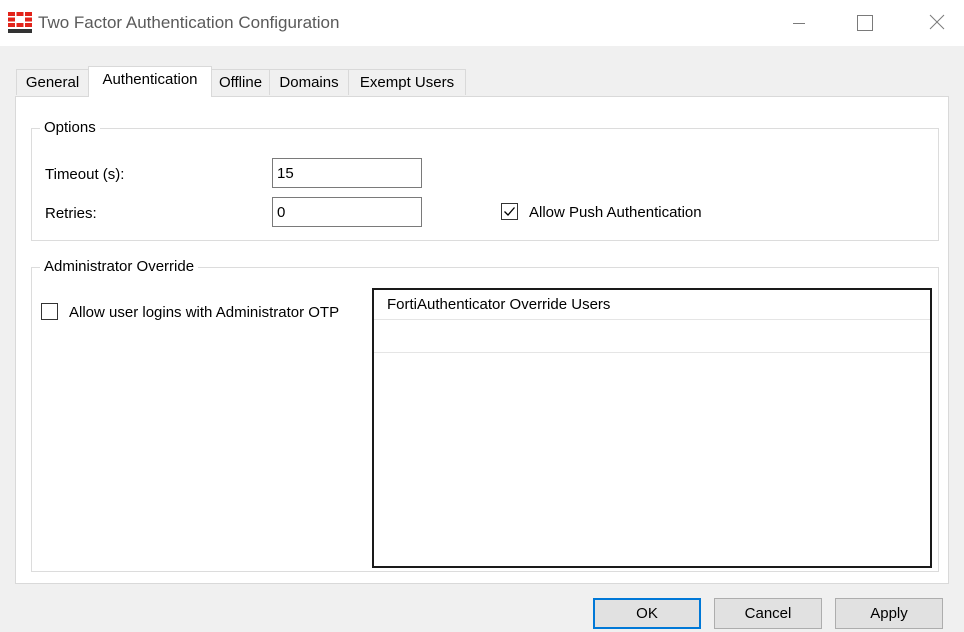  What do you see at coordinates (85, 174) in the screenshot?
I see `timeout-label: Timeout (s):` at bounding box center [85, 174].